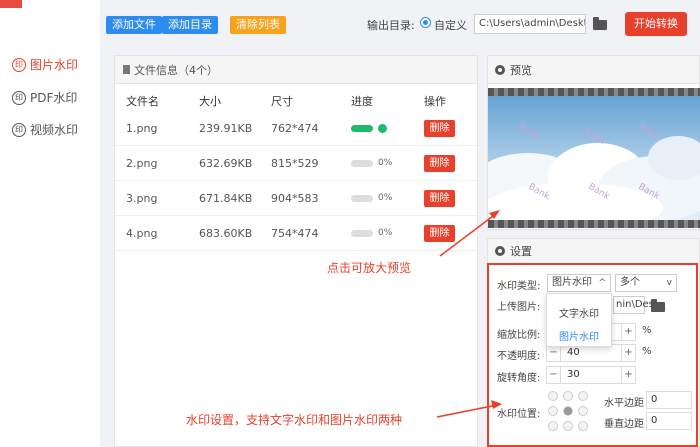 Image resolution: width=700 pixels, height=447 pixels. What do you see at coordinates (294, 420) in the screenshot?
I see `settings-hint-annotation: 水印设置，支持文字水印和图片水印两种` at bounding box center [294, 420].